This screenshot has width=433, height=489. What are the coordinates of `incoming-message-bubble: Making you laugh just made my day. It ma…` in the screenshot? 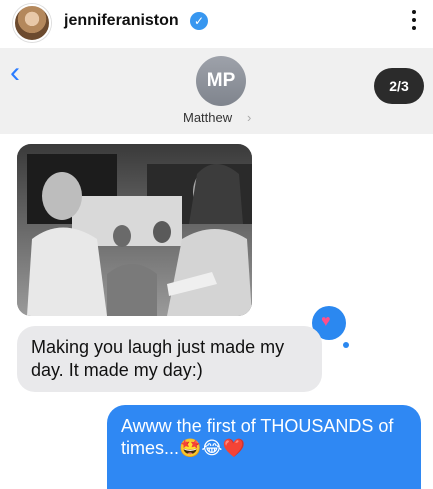 It's located at (169, 359).